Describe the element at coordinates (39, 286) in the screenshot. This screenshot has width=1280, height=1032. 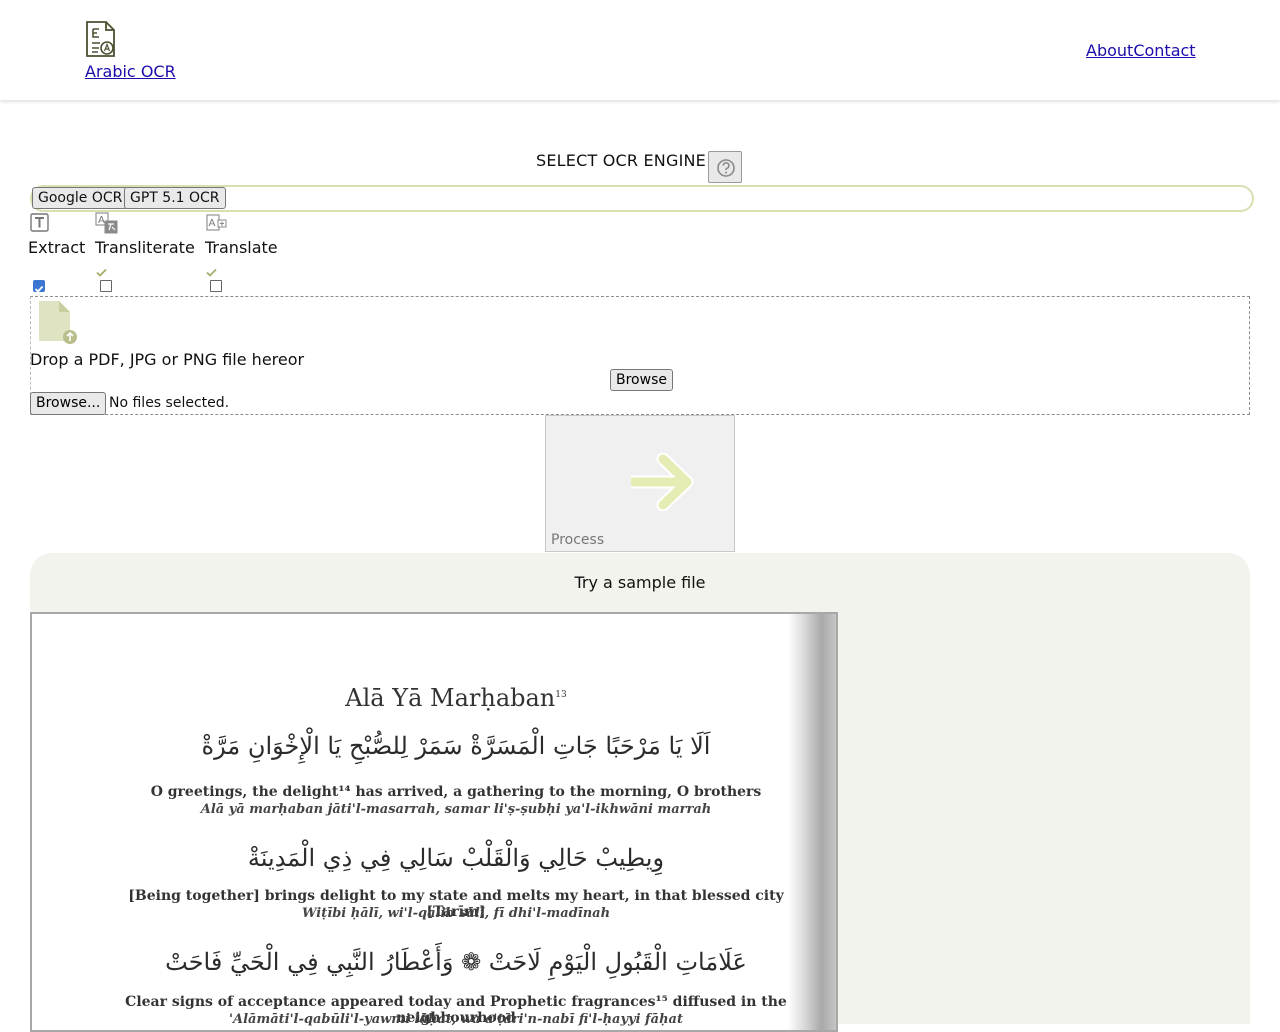
I see `mode-extract-checkbox` at that location.